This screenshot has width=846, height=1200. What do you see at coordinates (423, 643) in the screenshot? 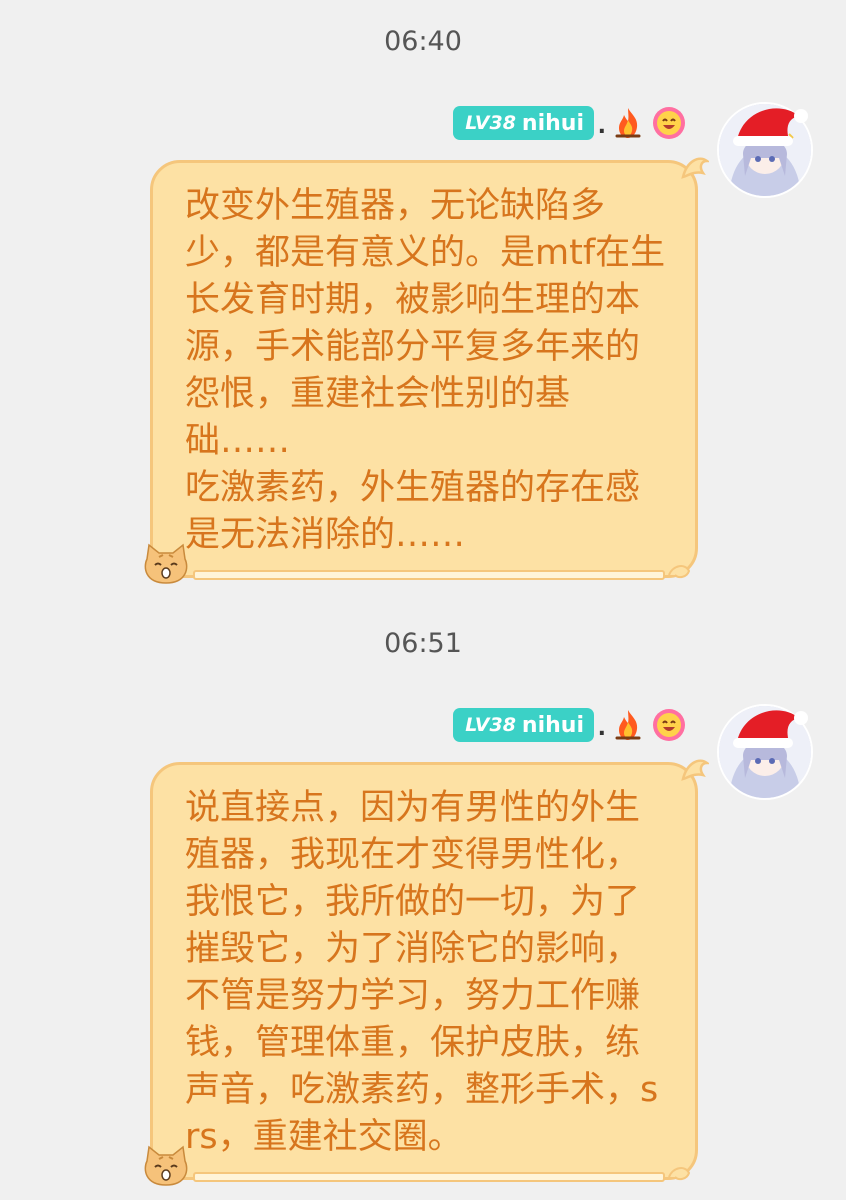
I see `message-timestamp: 06:51` at bounding box center [423, 643].